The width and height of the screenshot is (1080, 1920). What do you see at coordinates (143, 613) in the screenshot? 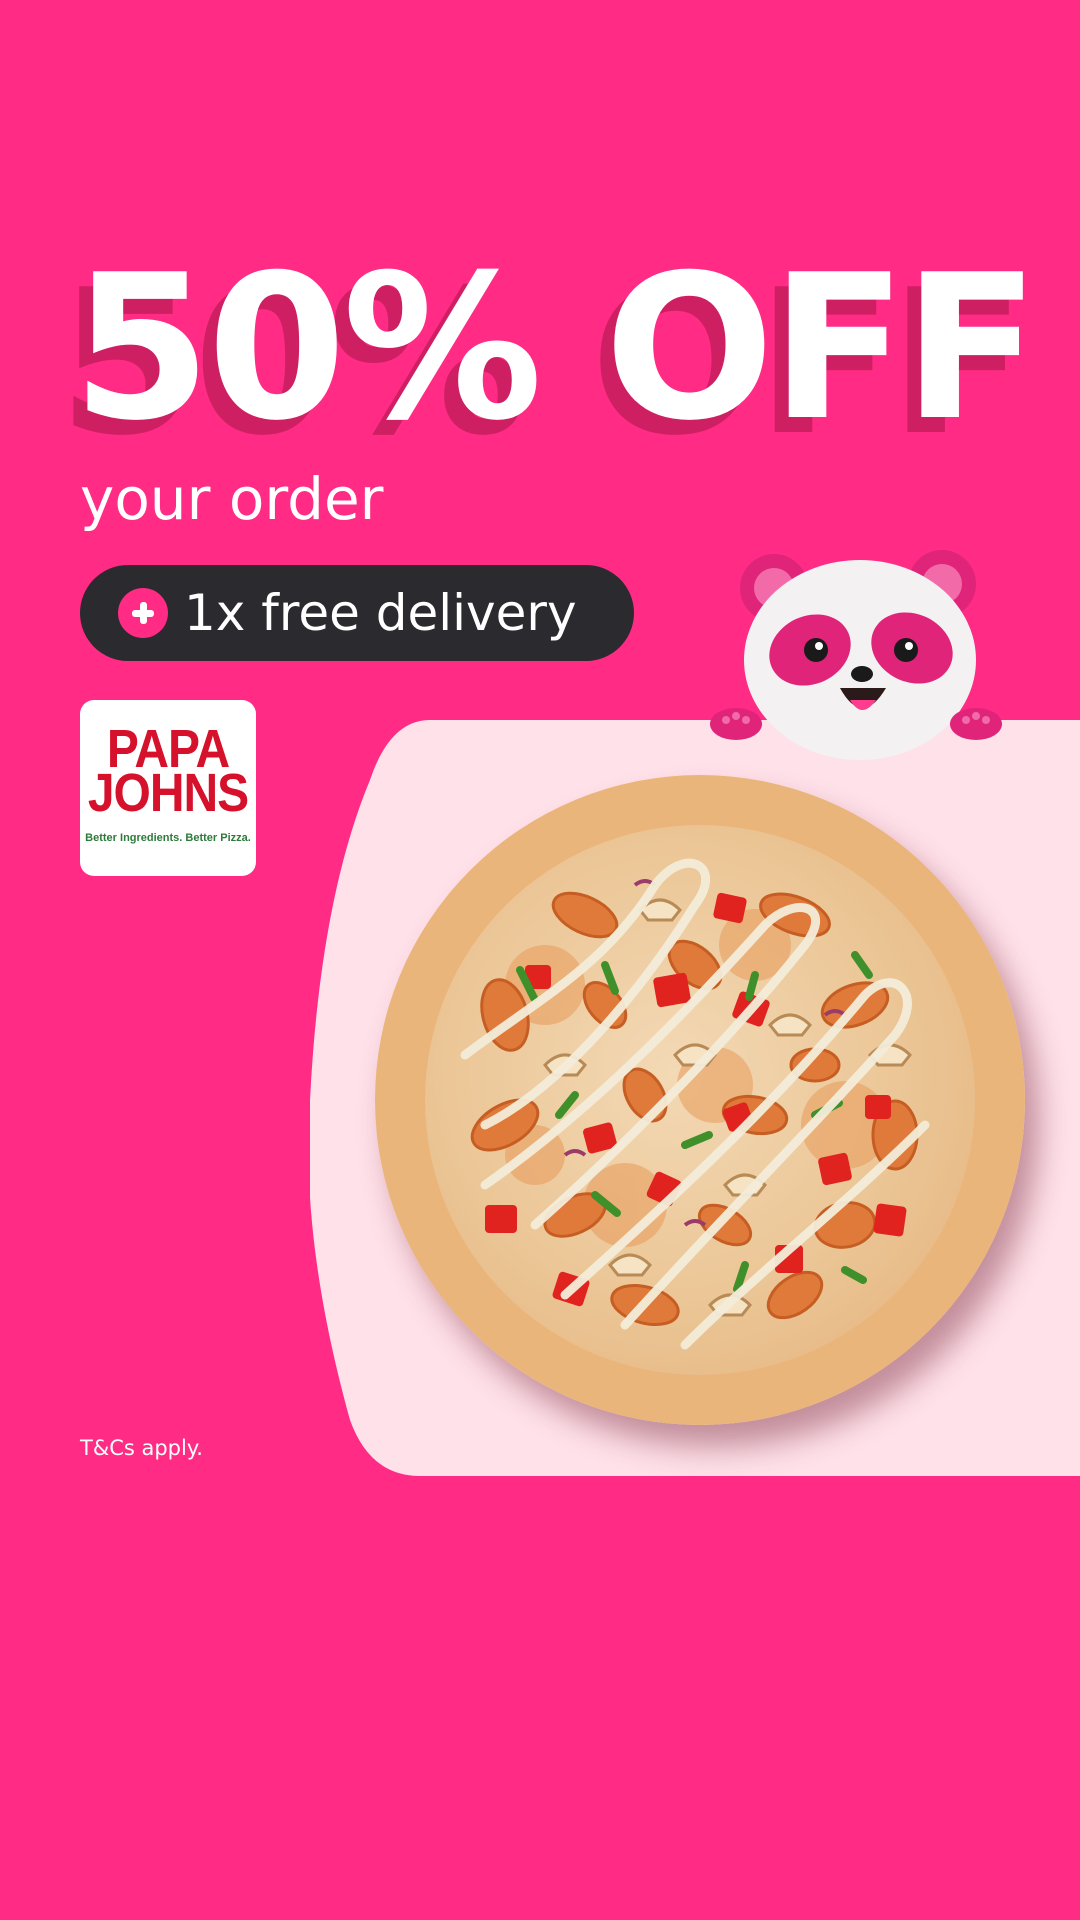
I see `plus-icon` at bounding box center [143, 613].